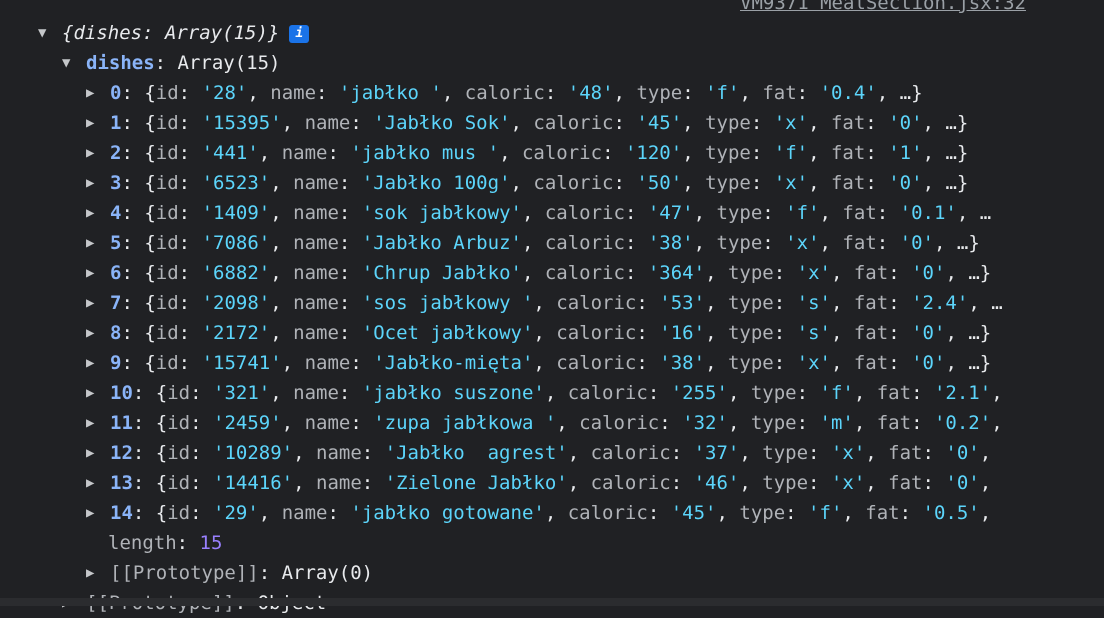 This screenshot has width=1104, height=618. Describe the element at coordinates (436, 183) in the screenshot. I see `item-name: Jabłko 100g` at that location.